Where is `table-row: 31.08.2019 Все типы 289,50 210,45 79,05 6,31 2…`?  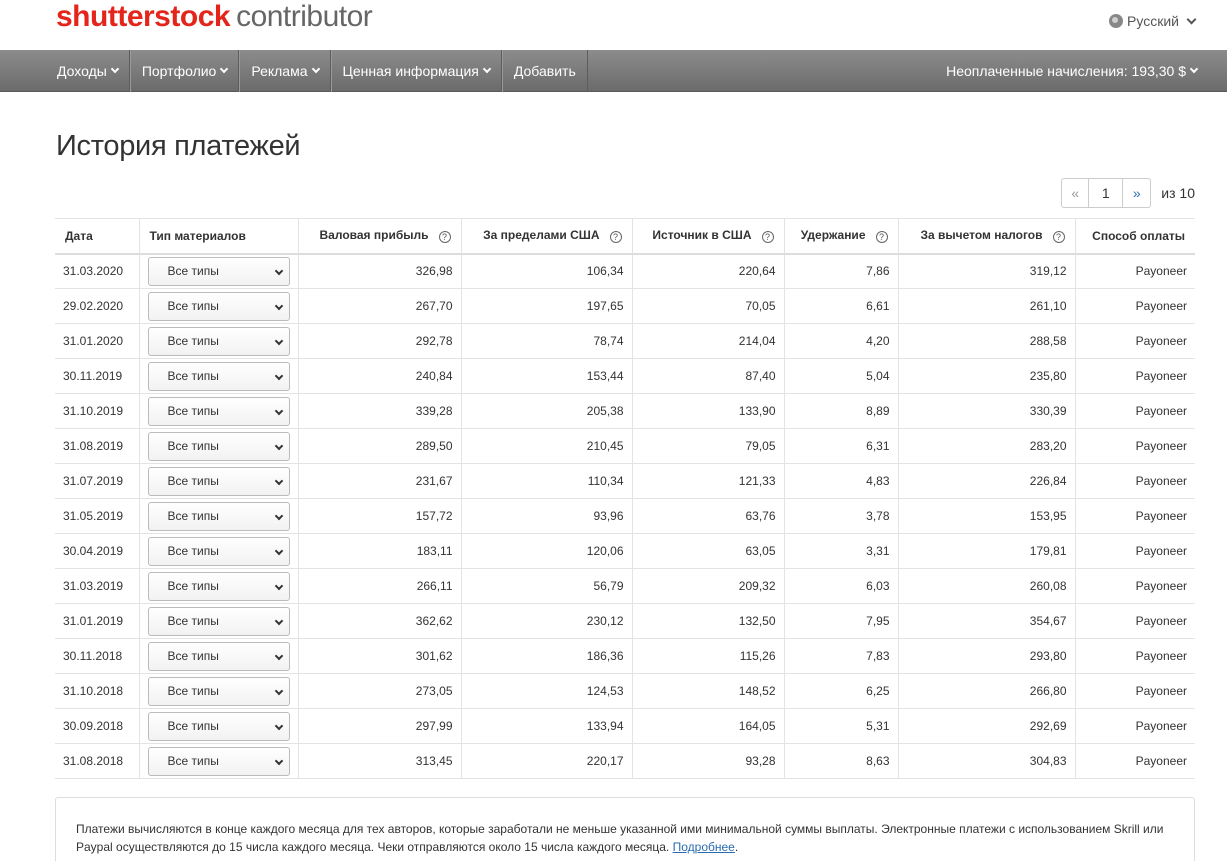 table-row: 31.08.2019 Все типы 289,50 210,45 79,05 6,31 2… is located at coordinates (625, 446).